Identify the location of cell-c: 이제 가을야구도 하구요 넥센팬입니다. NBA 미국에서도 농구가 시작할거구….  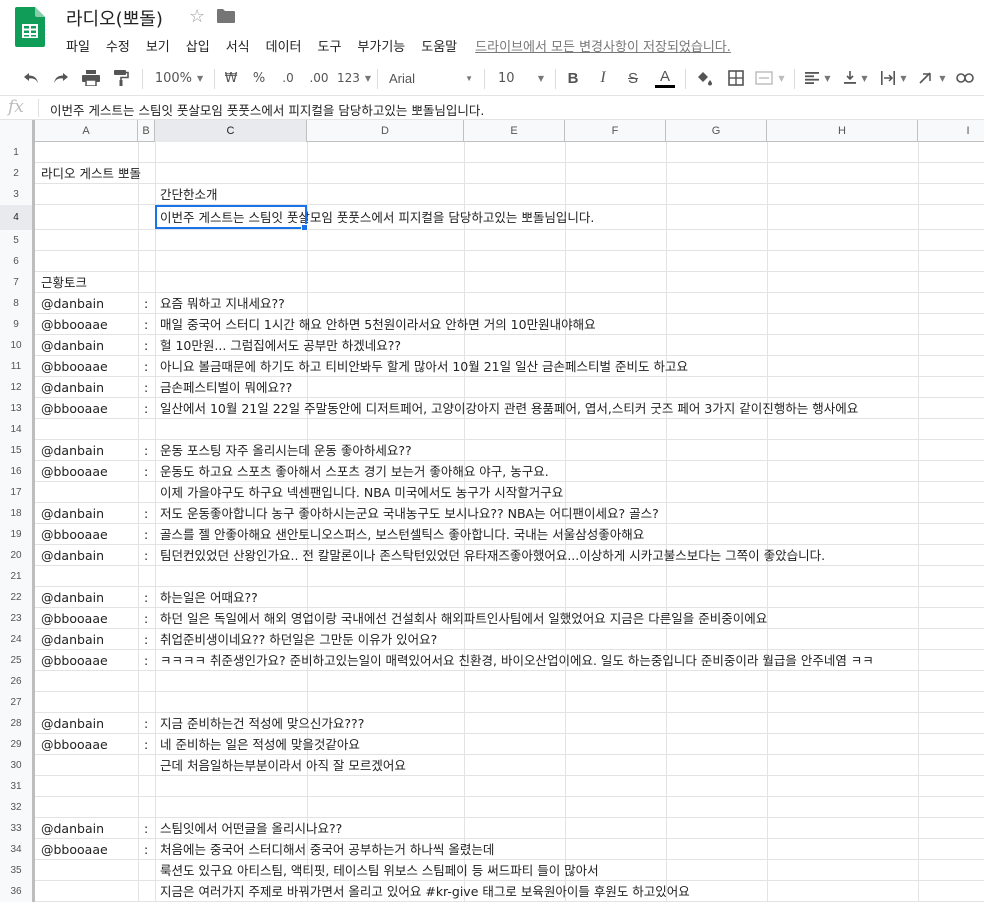
(361, 492).